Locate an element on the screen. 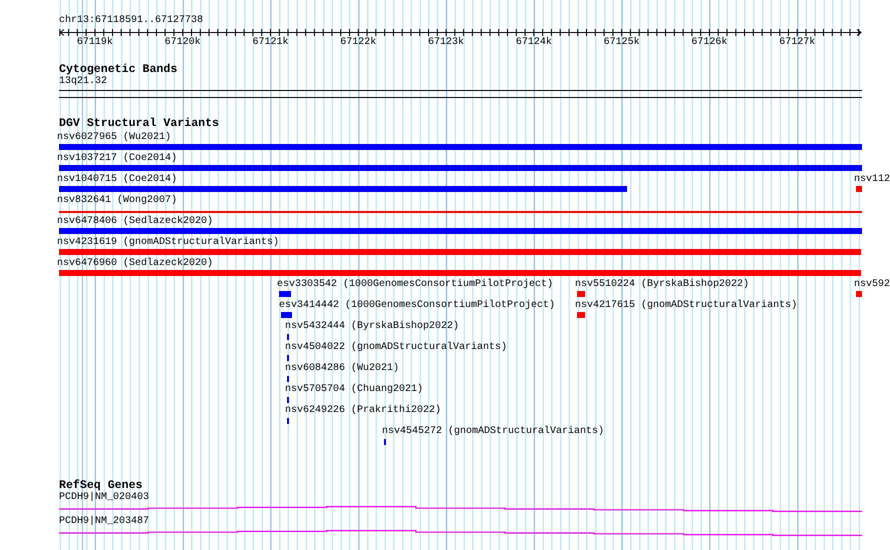  track-title: RefSeq Genes is located at coordinates (100, 486).